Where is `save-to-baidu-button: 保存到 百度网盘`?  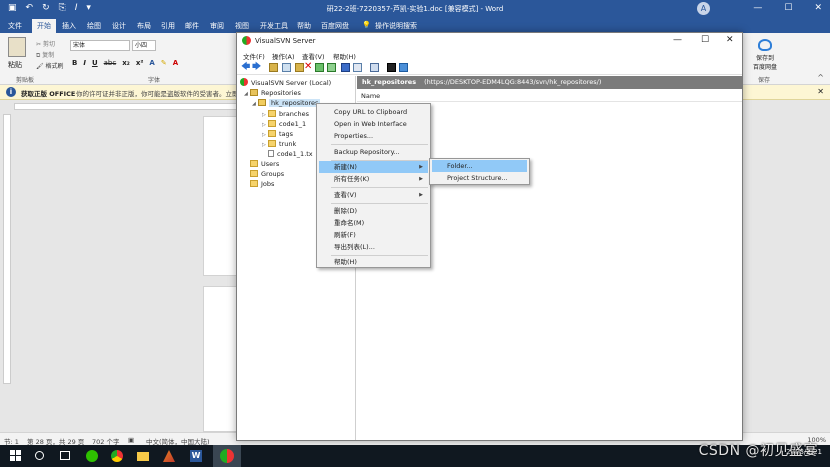 save-to-baidu-button: 保存到 百度网盘 is located at coordinates (765, 55).